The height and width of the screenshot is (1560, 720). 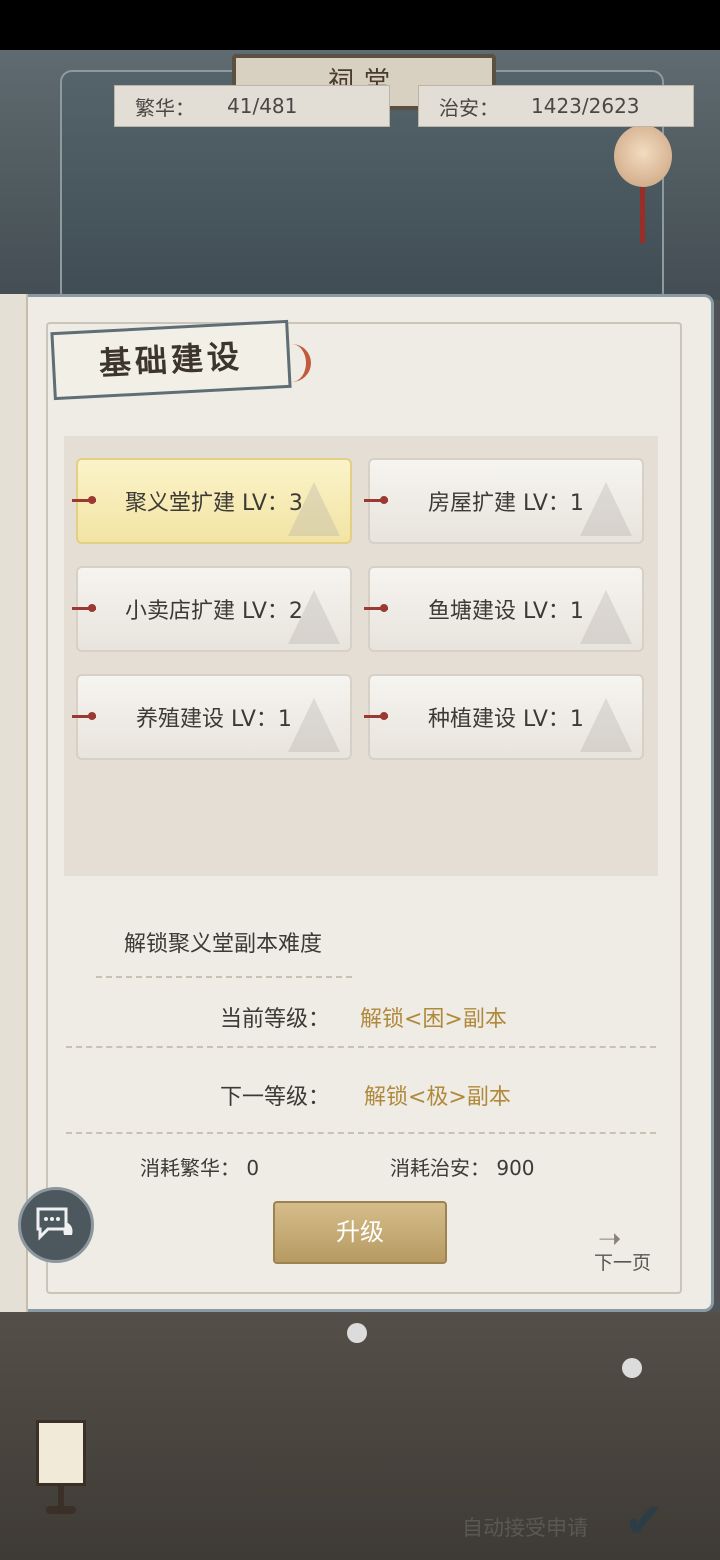 I want to click on building-label: 鱼塘建设 LV：1, so click(x=506, y=611).